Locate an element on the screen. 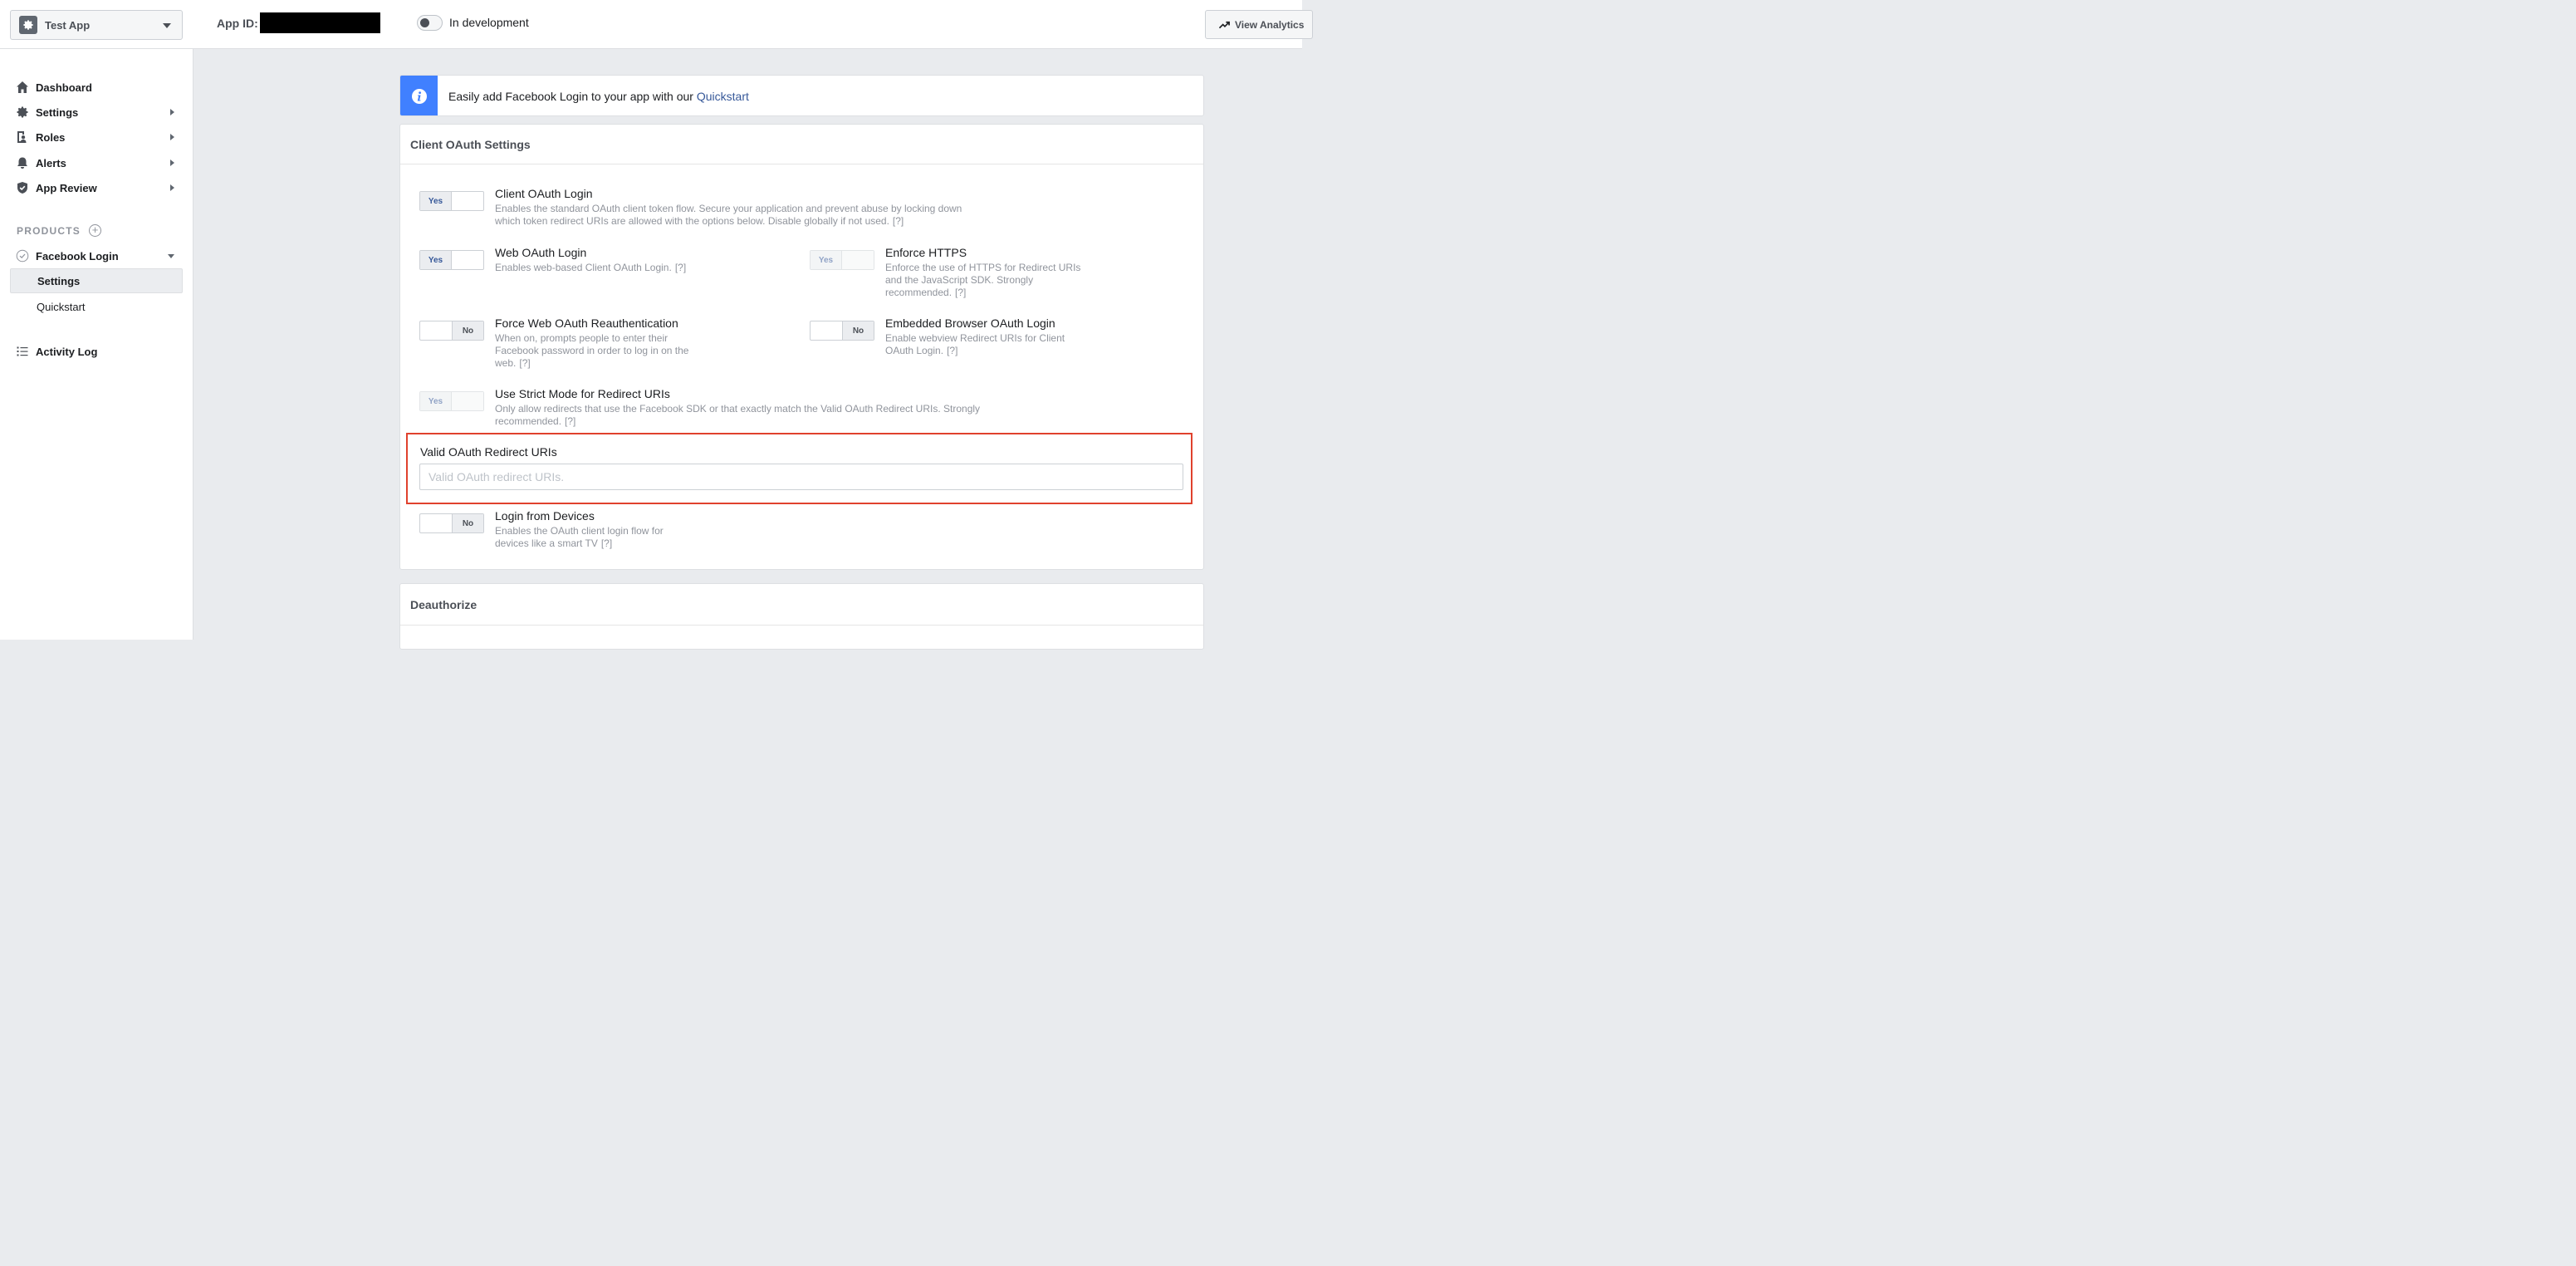  option-description: Enables web-based Client OAuth Login. [?] is located at coordinates (594, 268).